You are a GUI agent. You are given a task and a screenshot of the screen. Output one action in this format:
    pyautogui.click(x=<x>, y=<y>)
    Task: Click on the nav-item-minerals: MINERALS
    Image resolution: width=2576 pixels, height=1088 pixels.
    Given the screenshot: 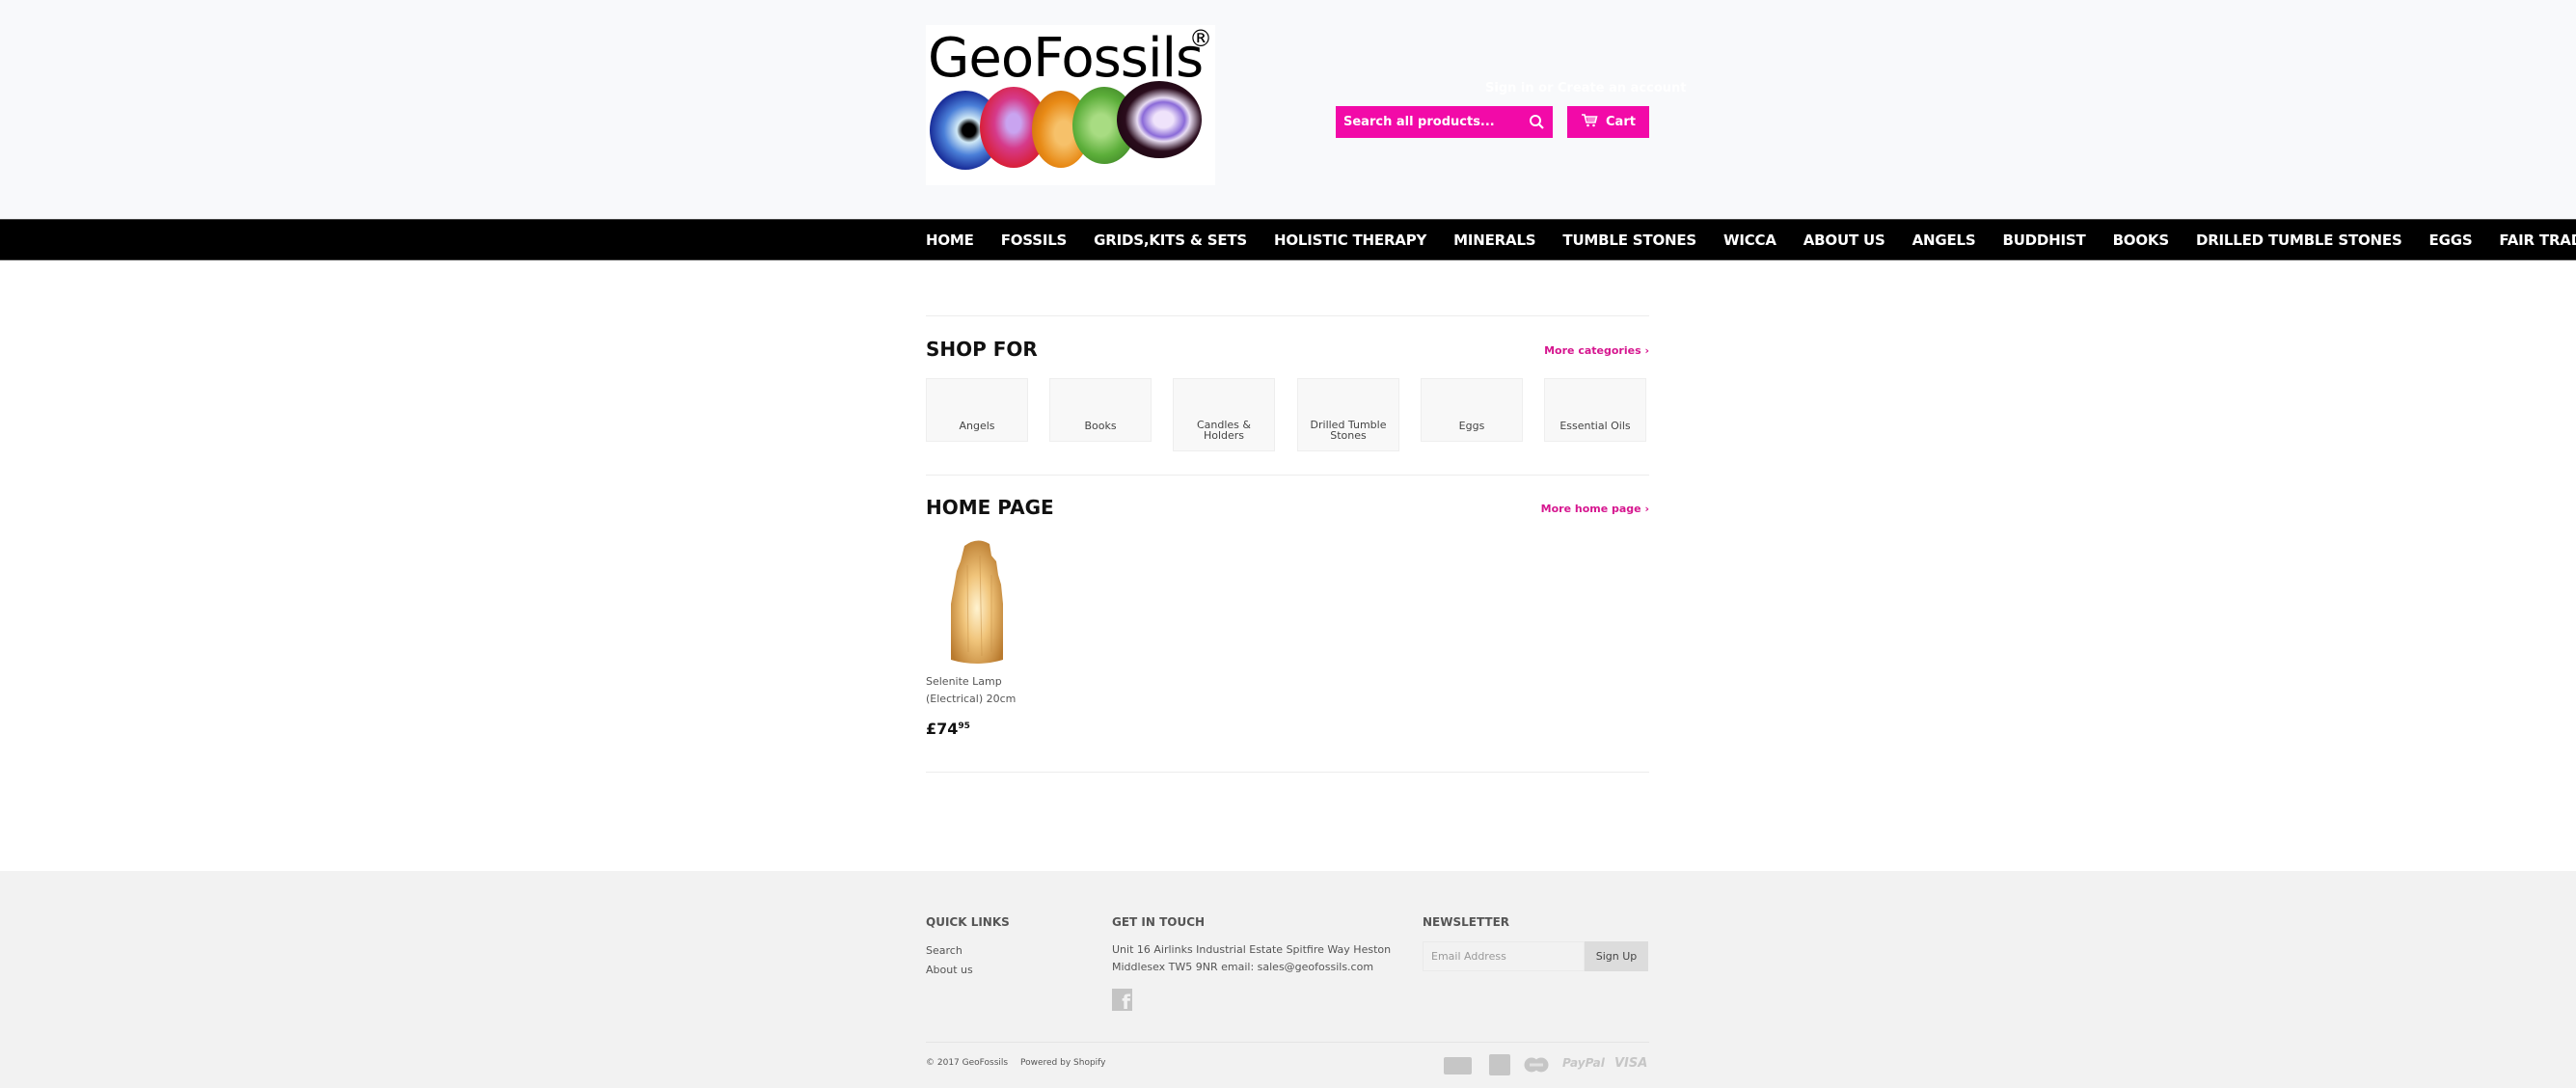 What is the action you would take?
    pyautogui.click(x=1494, y=240)
    